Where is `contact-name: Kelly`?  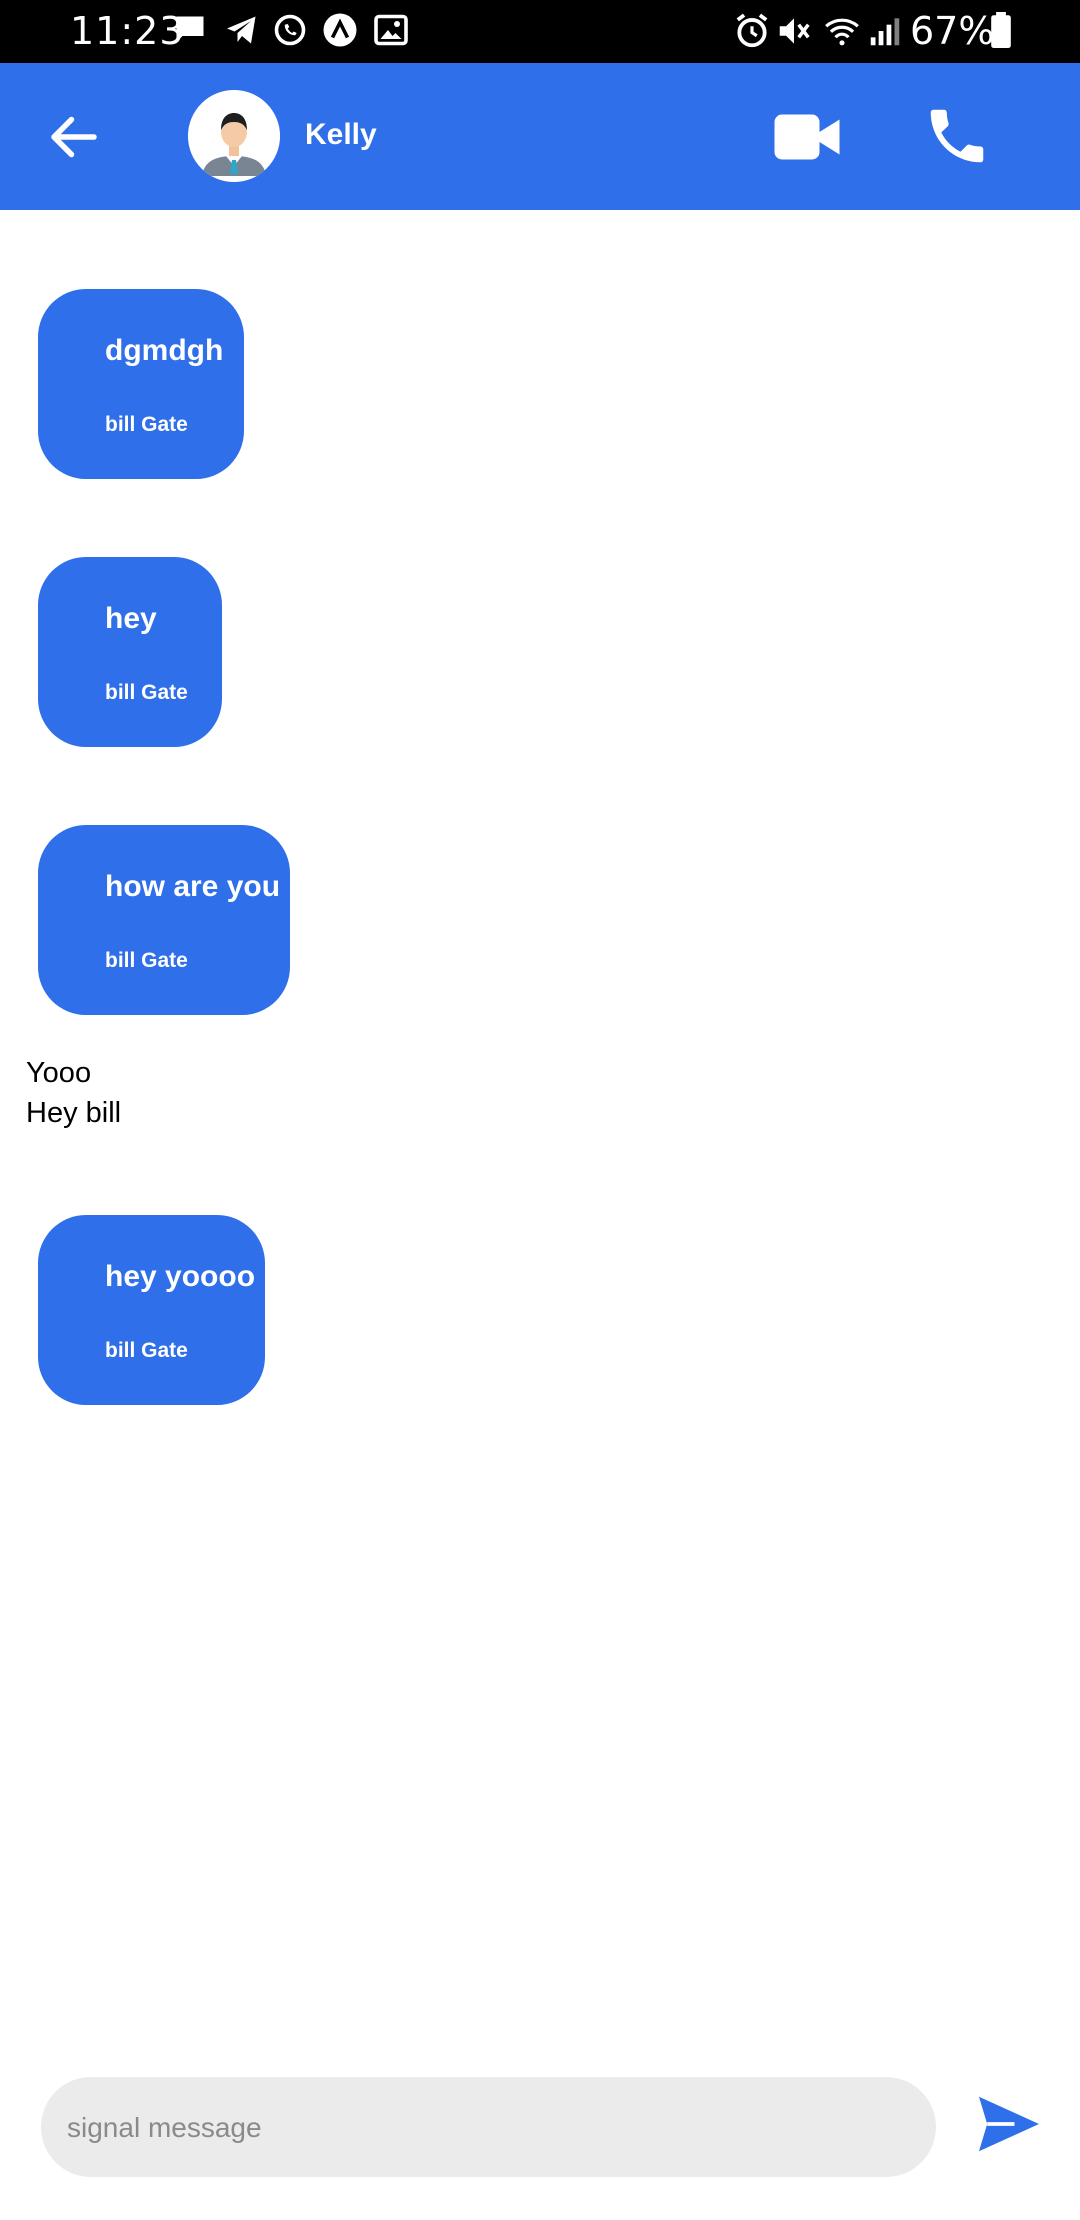 contact-name: Kelly is located at coordinates (341, 135).